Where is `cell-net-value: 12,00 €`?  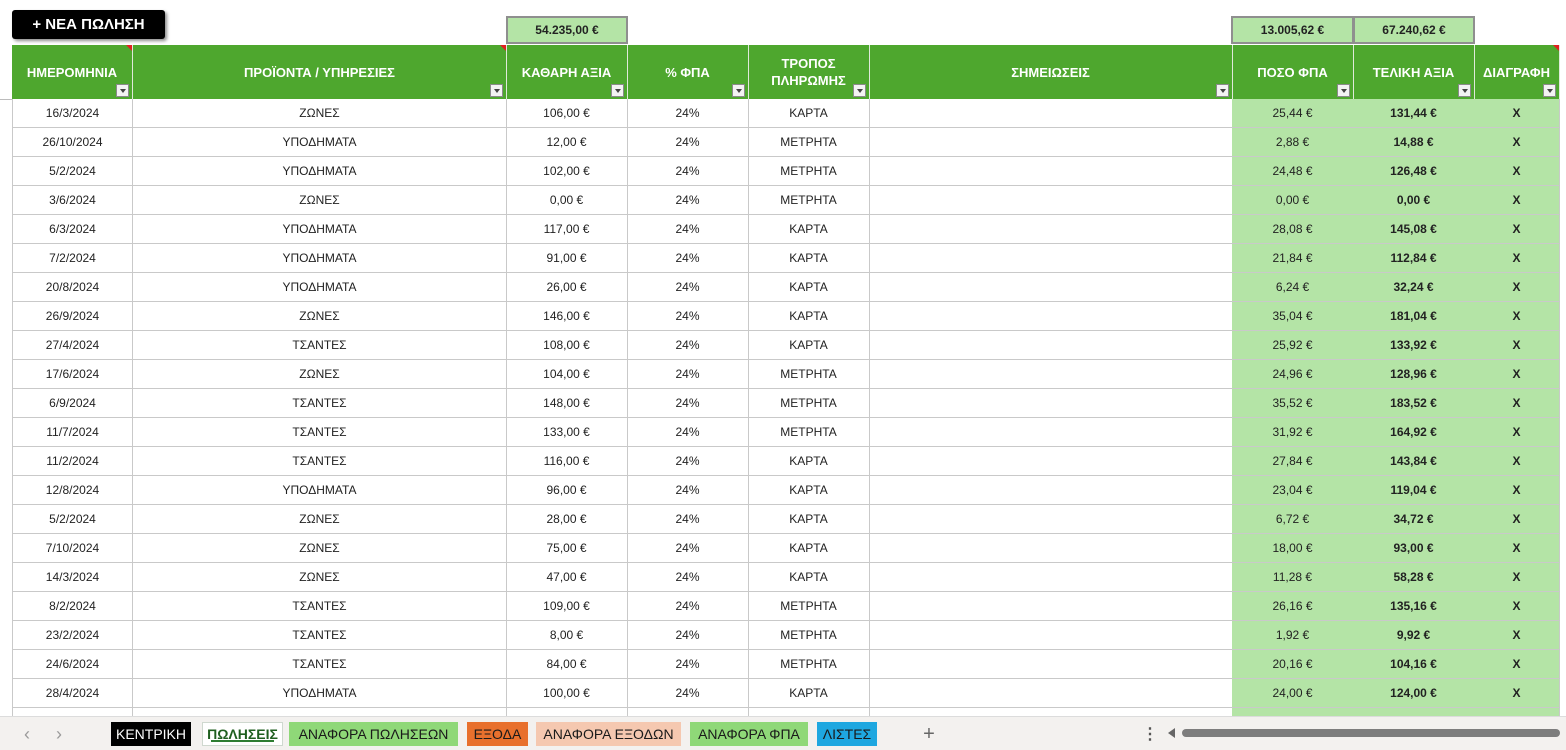
cell-net-value: 12,00 € is located at coordinates (567, 142).